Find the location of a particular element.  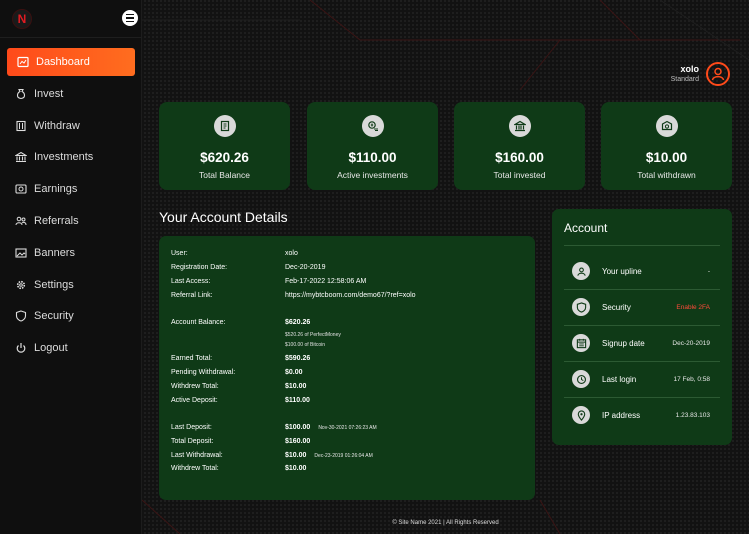

sidebar-item-label: Settings is located at coordinates (54, 284).